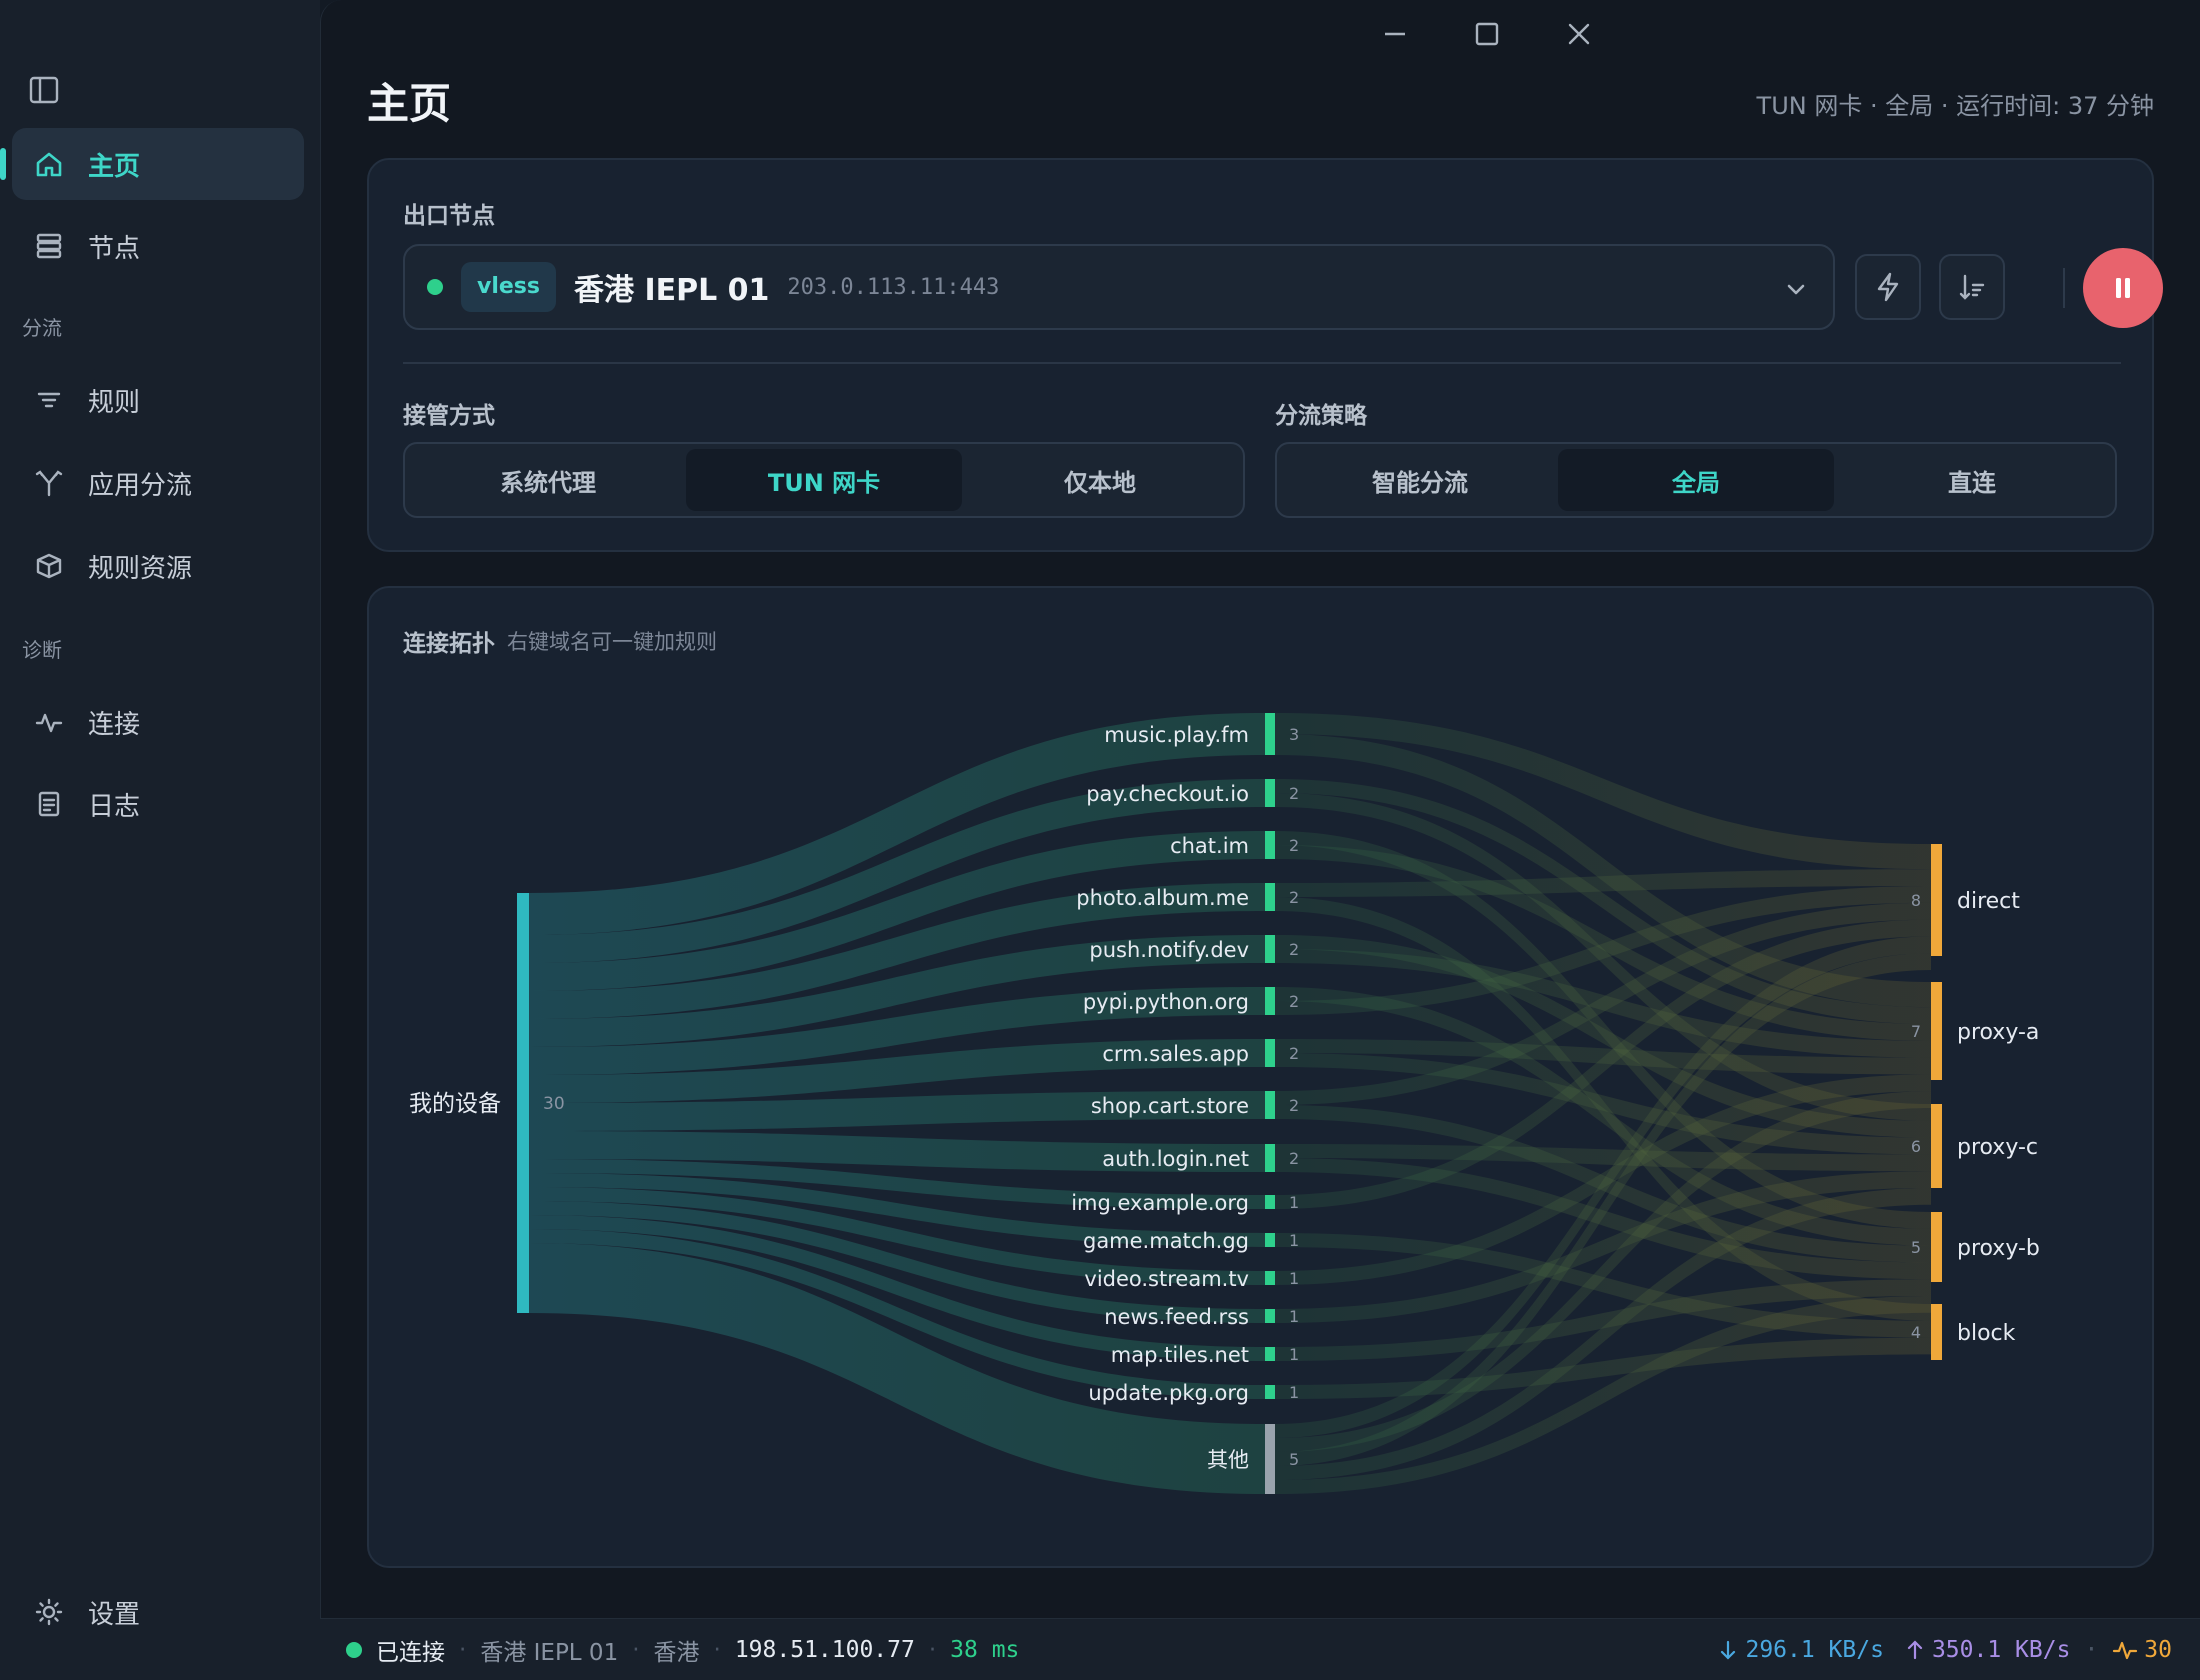 This screenshot has height=1680, width=2200. Describe the element at coordinates (49, 164) in the screenshot. I see `home-icon` at that location.